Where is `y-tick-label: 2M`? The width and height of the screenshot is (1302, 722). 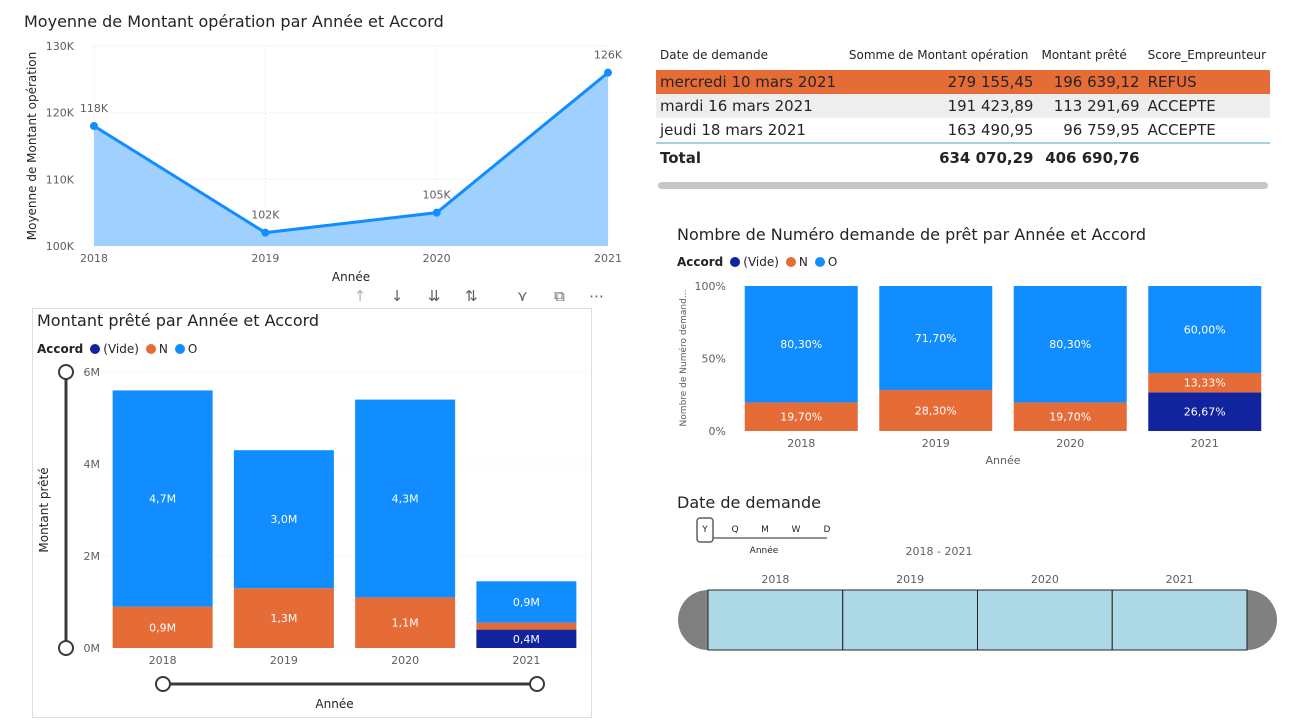
y-tick-label: 2M is located at coordinates (92, 556).